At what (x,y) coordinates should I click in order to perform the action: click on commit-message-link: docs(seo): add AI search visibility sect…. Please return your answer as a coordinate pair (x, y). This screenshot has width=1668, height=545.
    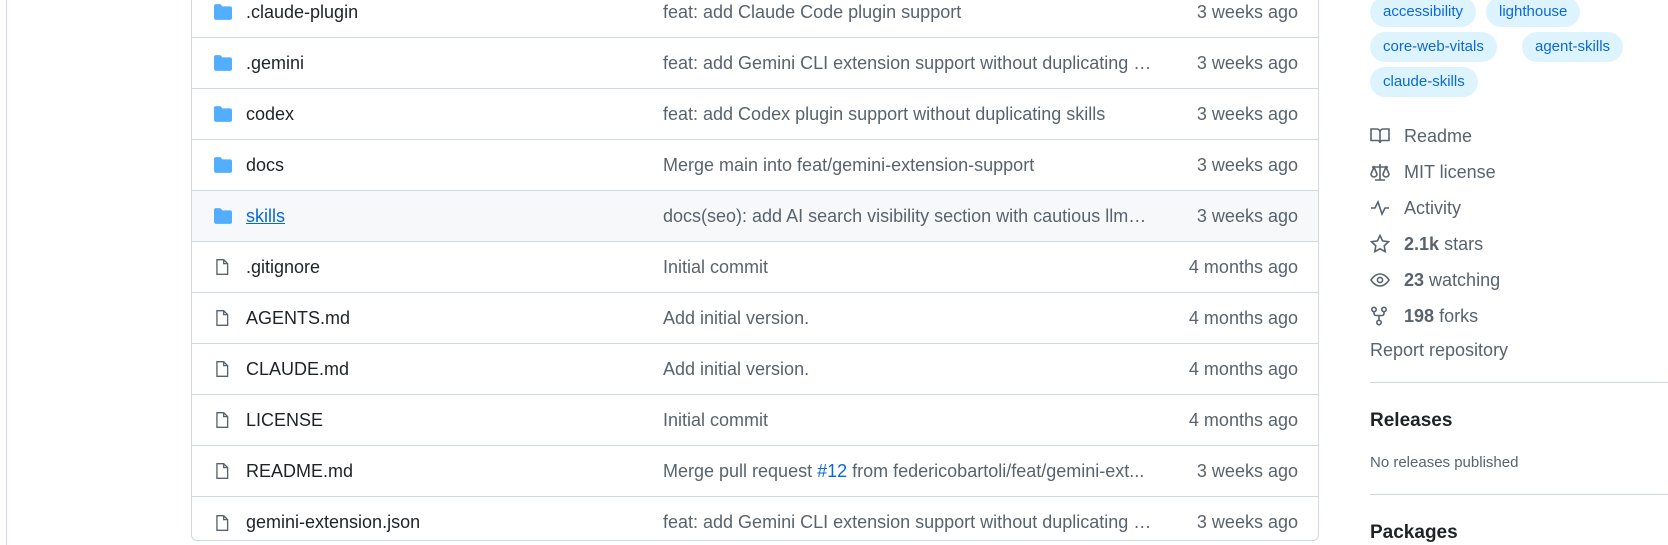
    Looking at the image, I should click on (908, 216).